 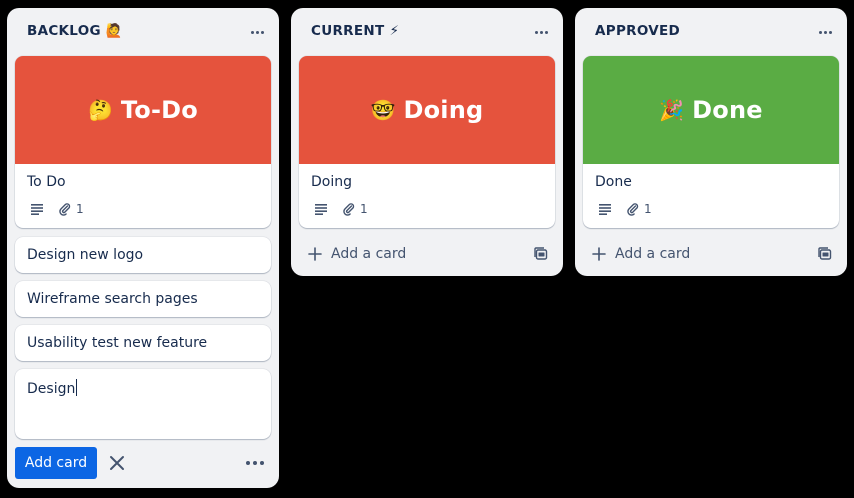 I want to click on card-doing: 🤓 Doing Doing 1, so click(x=427, y=142).